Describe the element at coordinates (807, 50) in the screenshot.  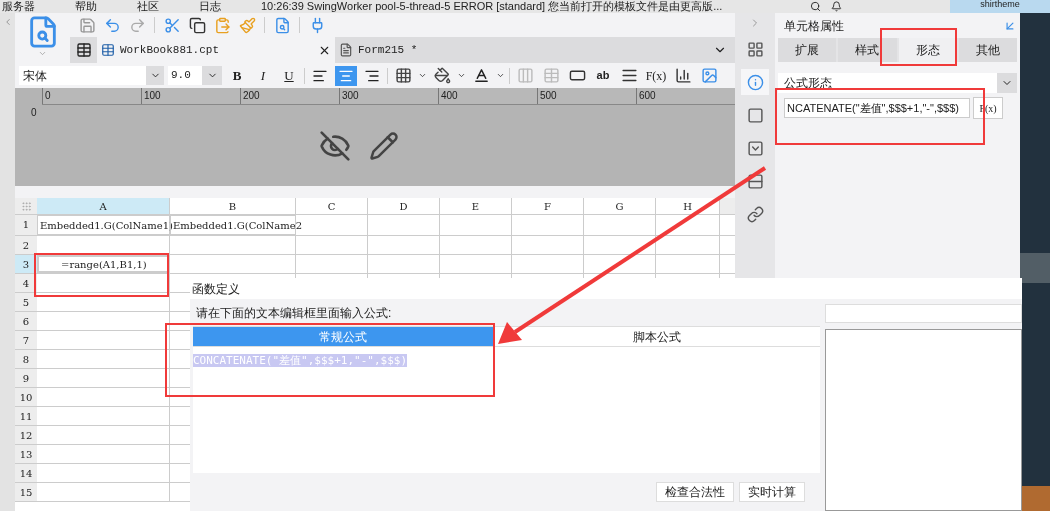
I see `panel-tab: 扩展` at that location.